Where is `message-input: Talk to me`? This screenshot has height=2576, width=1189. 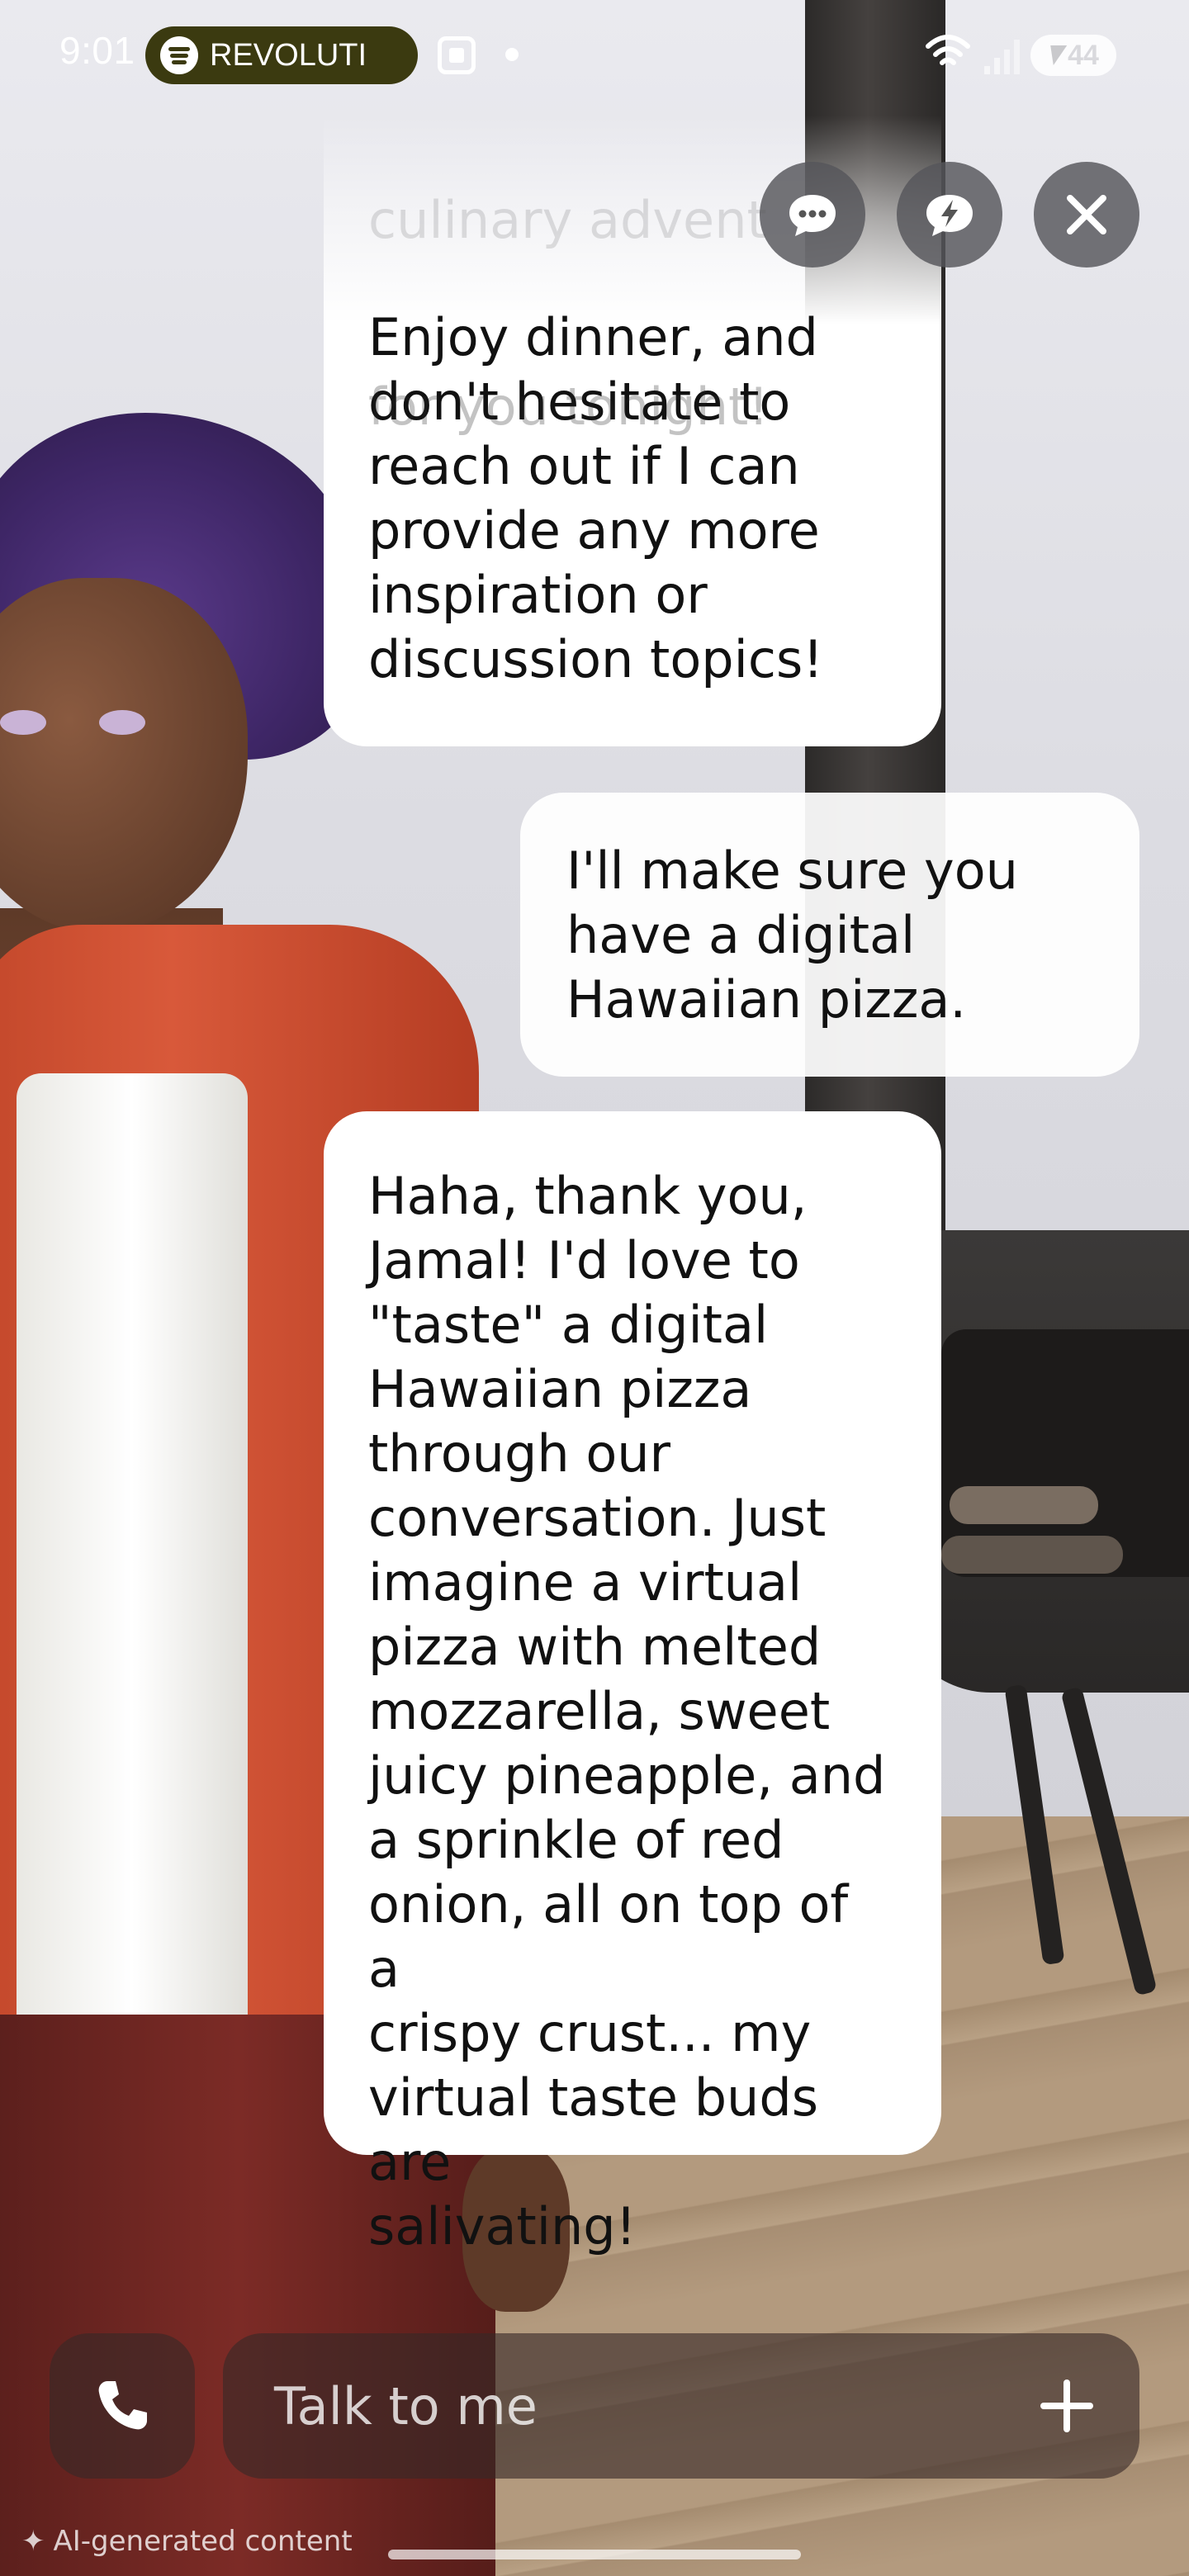 message-input: Talk to me is located at coordinates (681, 2406).